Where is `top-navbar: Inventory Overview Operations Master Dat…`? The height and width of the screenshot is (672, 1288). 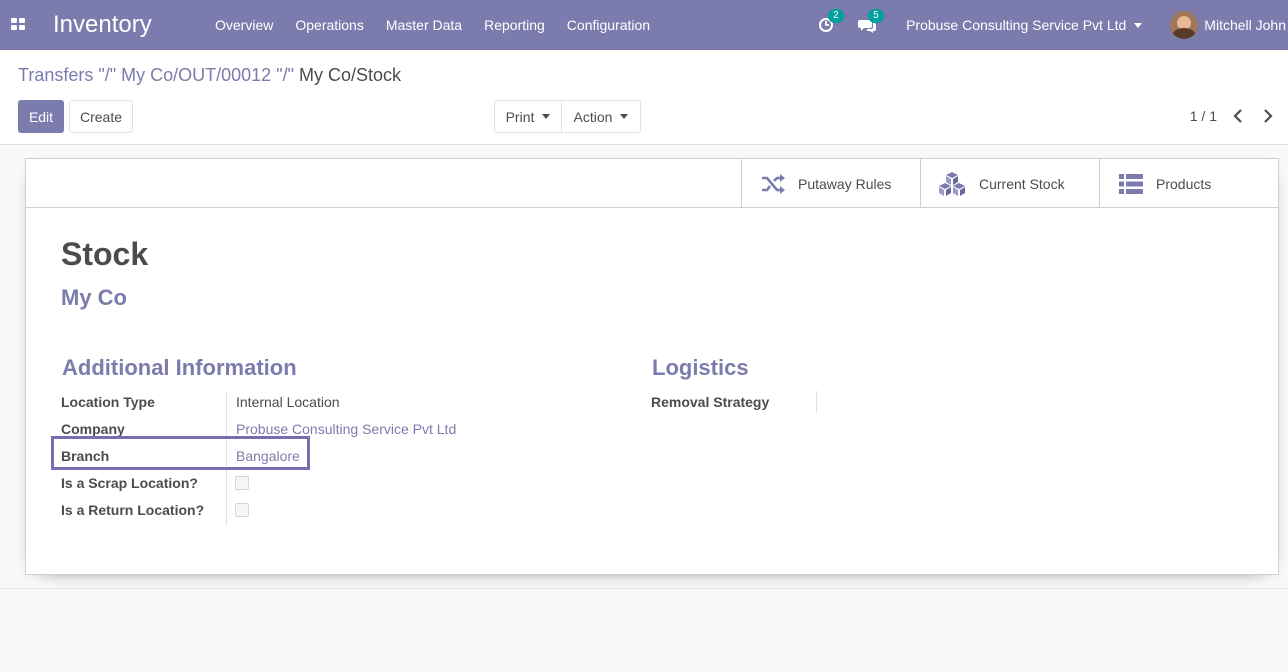 top-navbar: Inventory Overview Operations Master Dat… is located at coordinates (644, 25).